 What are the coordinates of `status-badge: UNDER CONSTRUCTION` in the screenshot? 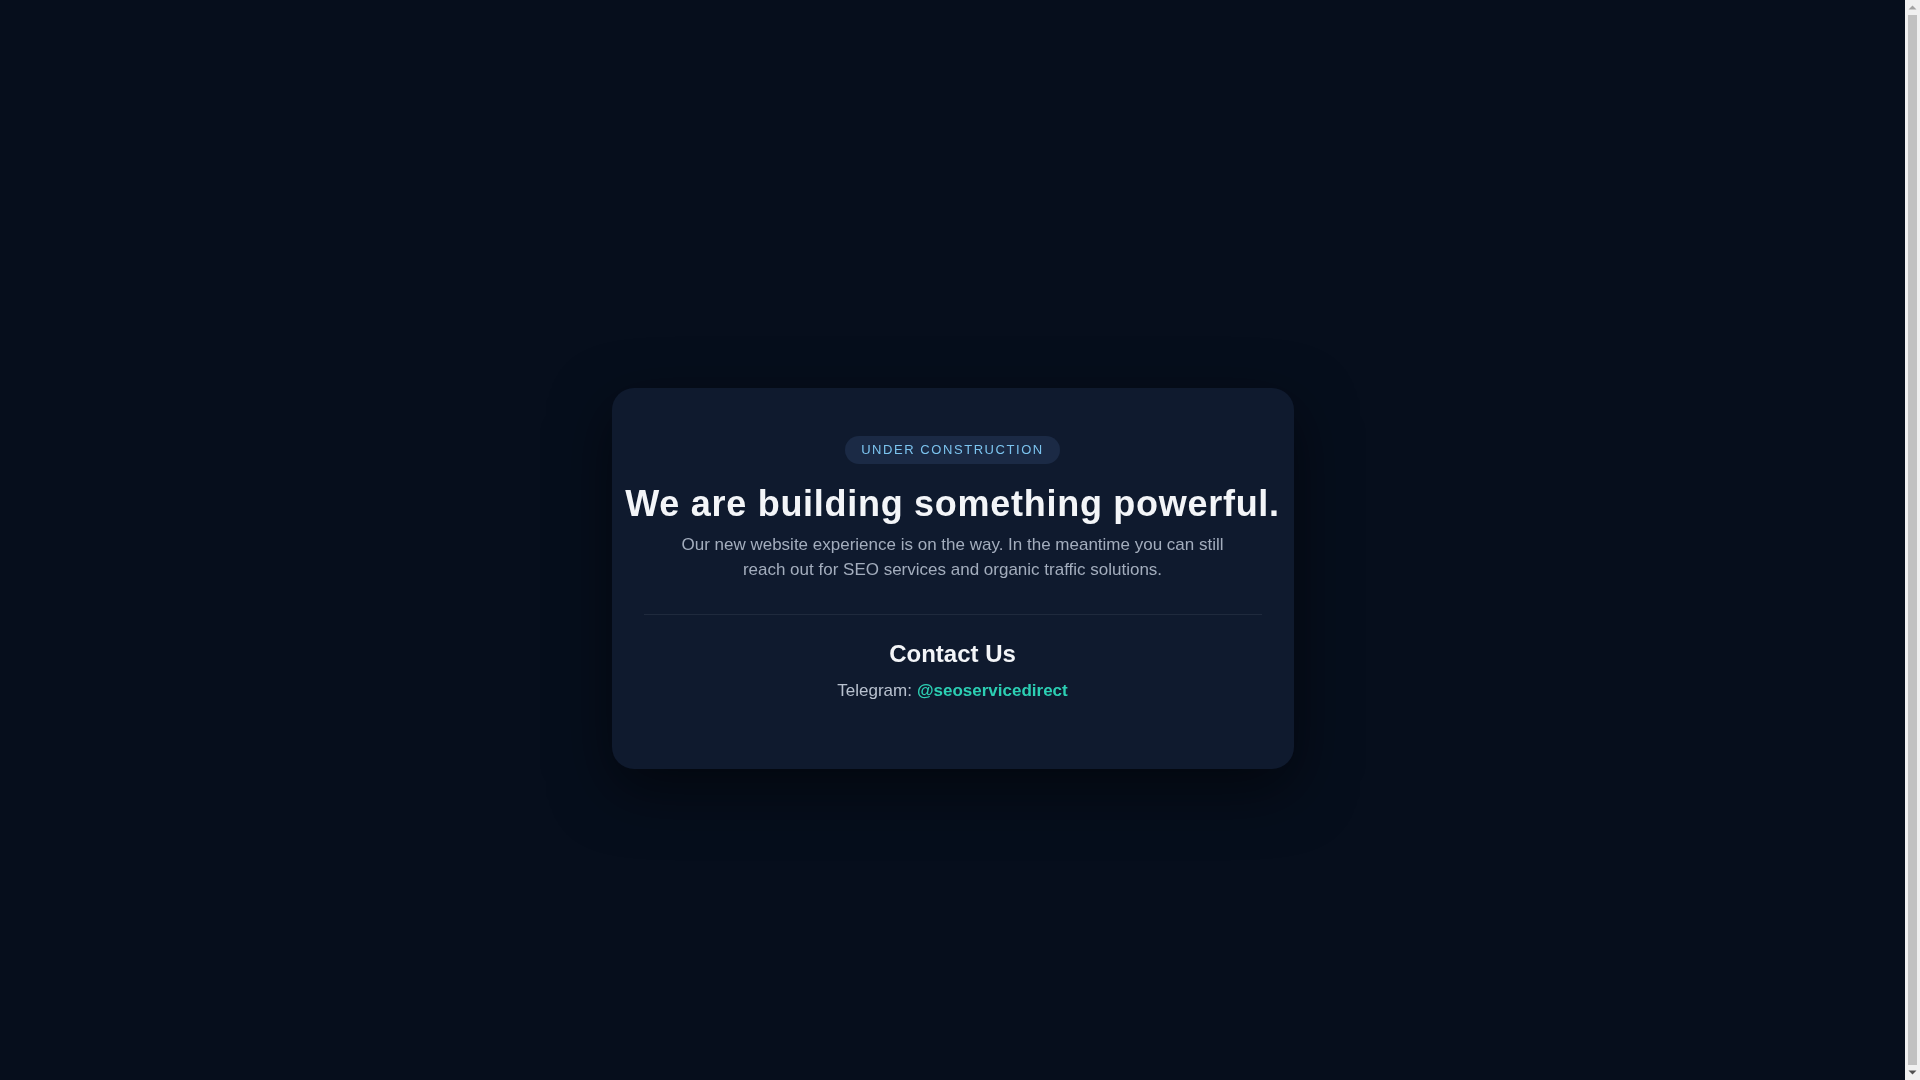 It's located at (952, 450).